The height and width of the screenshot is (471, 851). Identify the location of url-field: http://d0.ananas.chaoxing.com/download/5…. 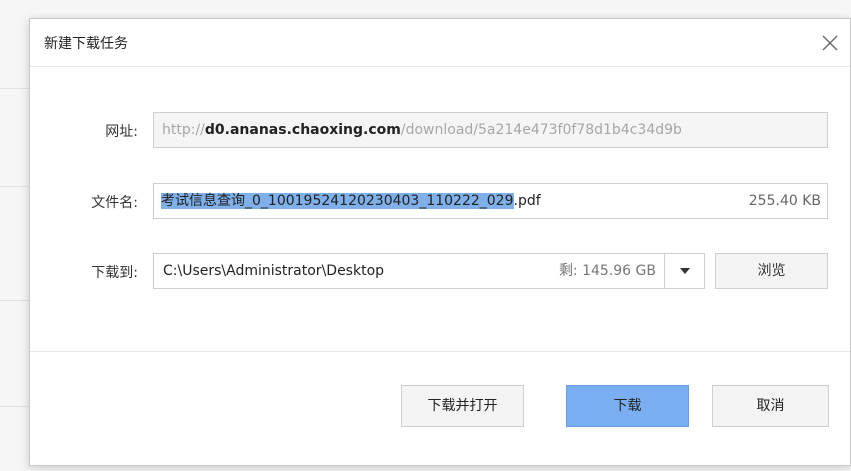
(490, 130).